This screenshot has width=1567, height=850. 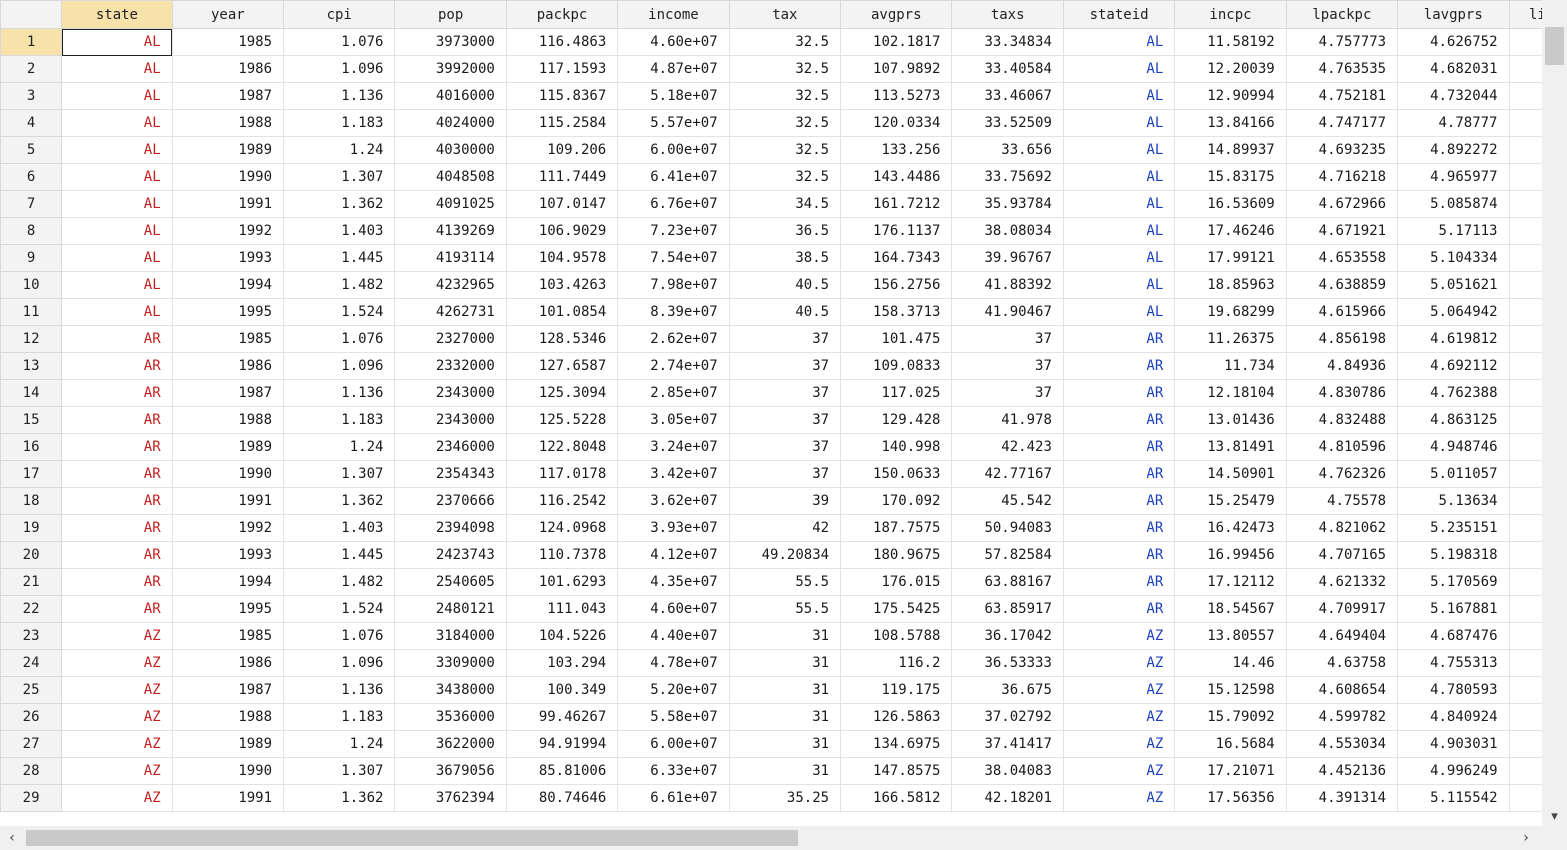 I want to click on cell-avgprs: 156.2756, so click(x=896, y=285).